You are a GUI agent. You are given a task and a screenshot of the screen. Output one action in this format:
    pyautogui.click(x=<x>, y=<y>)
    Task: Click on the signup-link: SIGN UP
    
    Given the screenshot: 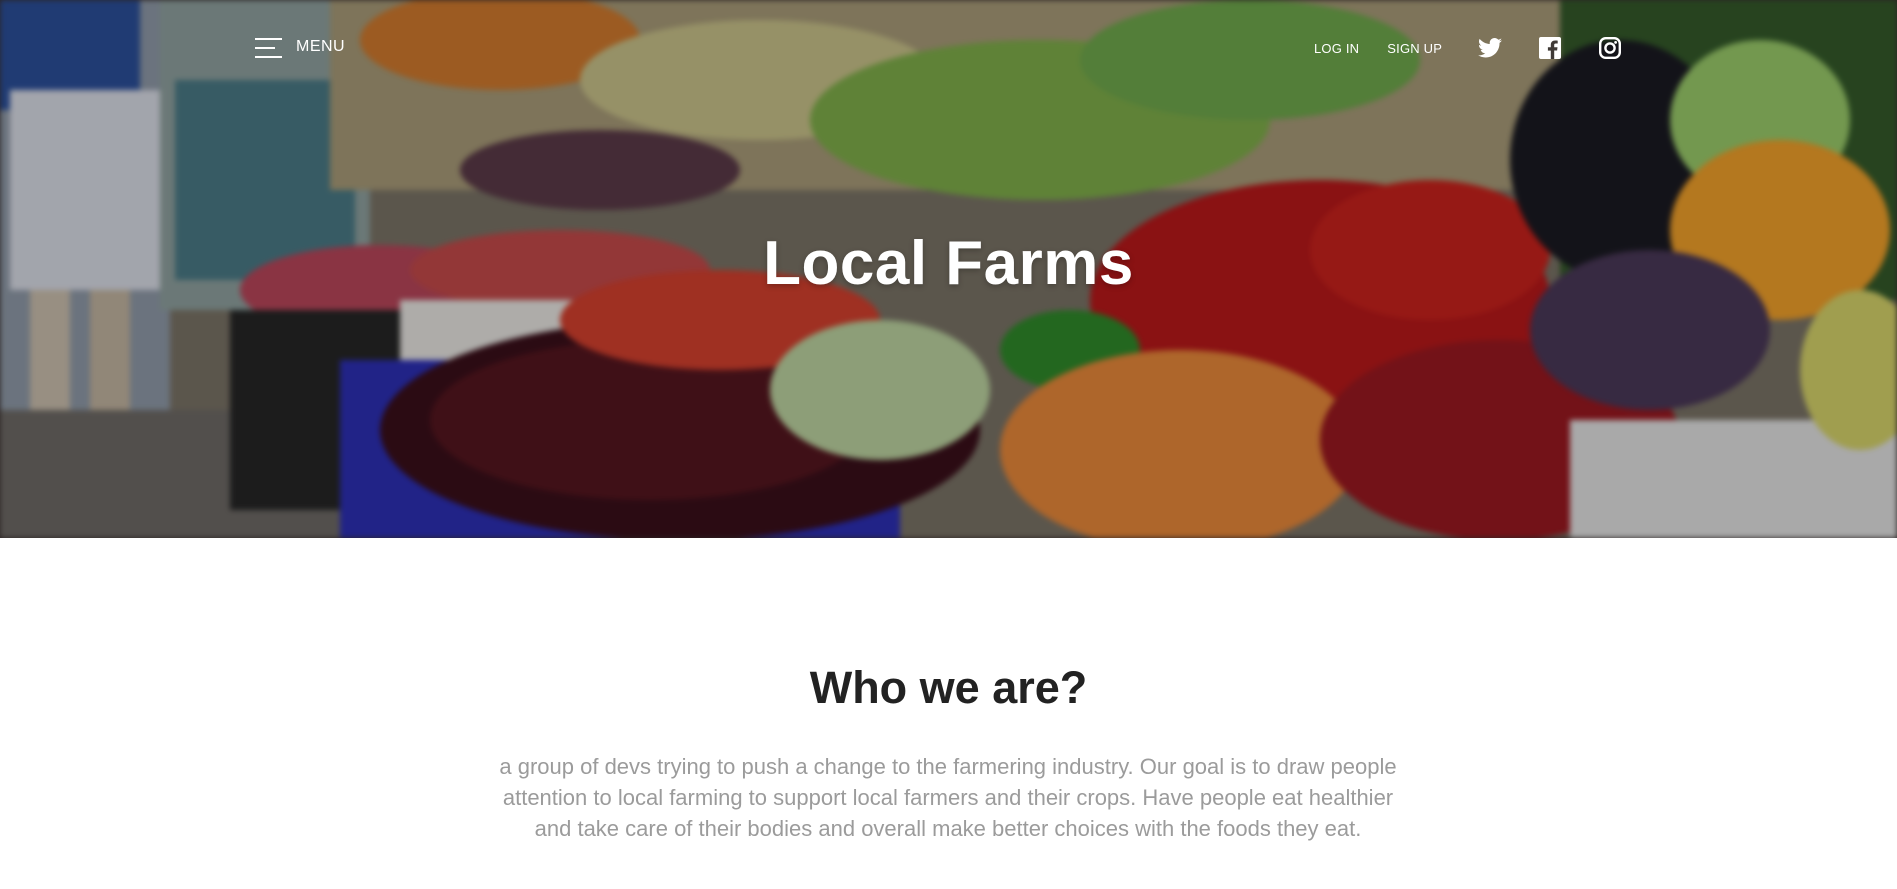 What is the action you would take?
    pyautogui.click(x=1414, y=48)
    